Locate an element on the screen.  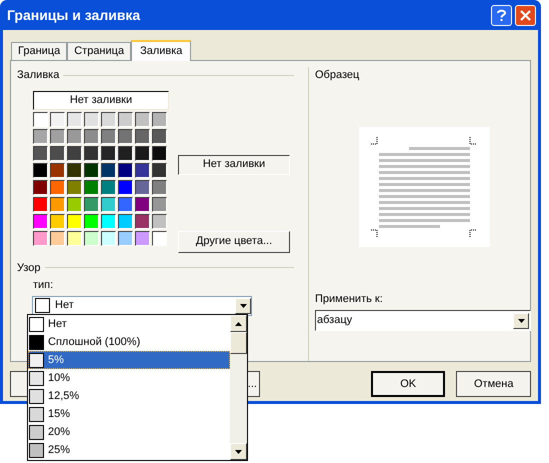
current-fill-display: Нет заливки is located at coordinates (234, 164).